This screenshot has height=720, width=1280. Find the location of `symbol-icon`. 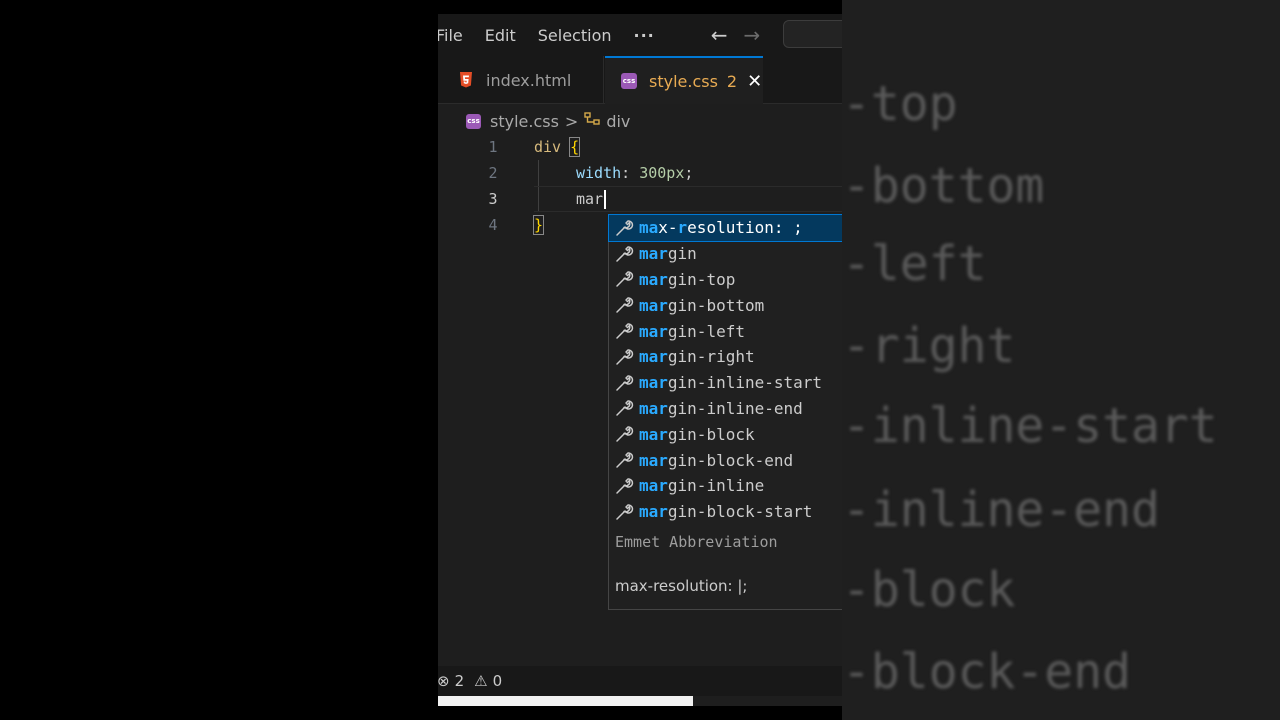

symbol-icon is located at coordinates (592, 121).